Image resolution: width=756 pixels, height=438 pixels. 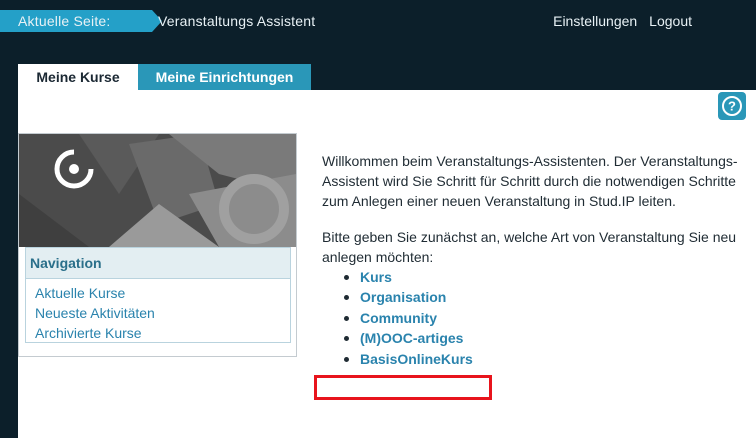 I want to click on list-item: Kurs, so click(x=547, y=277).